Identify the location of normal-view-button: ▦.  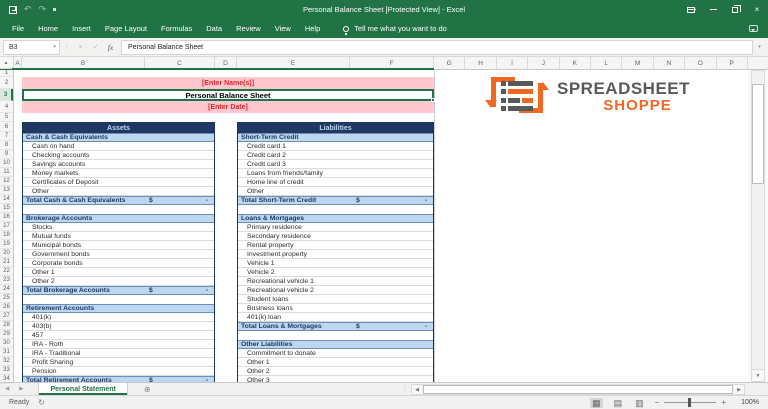
(596, 402).